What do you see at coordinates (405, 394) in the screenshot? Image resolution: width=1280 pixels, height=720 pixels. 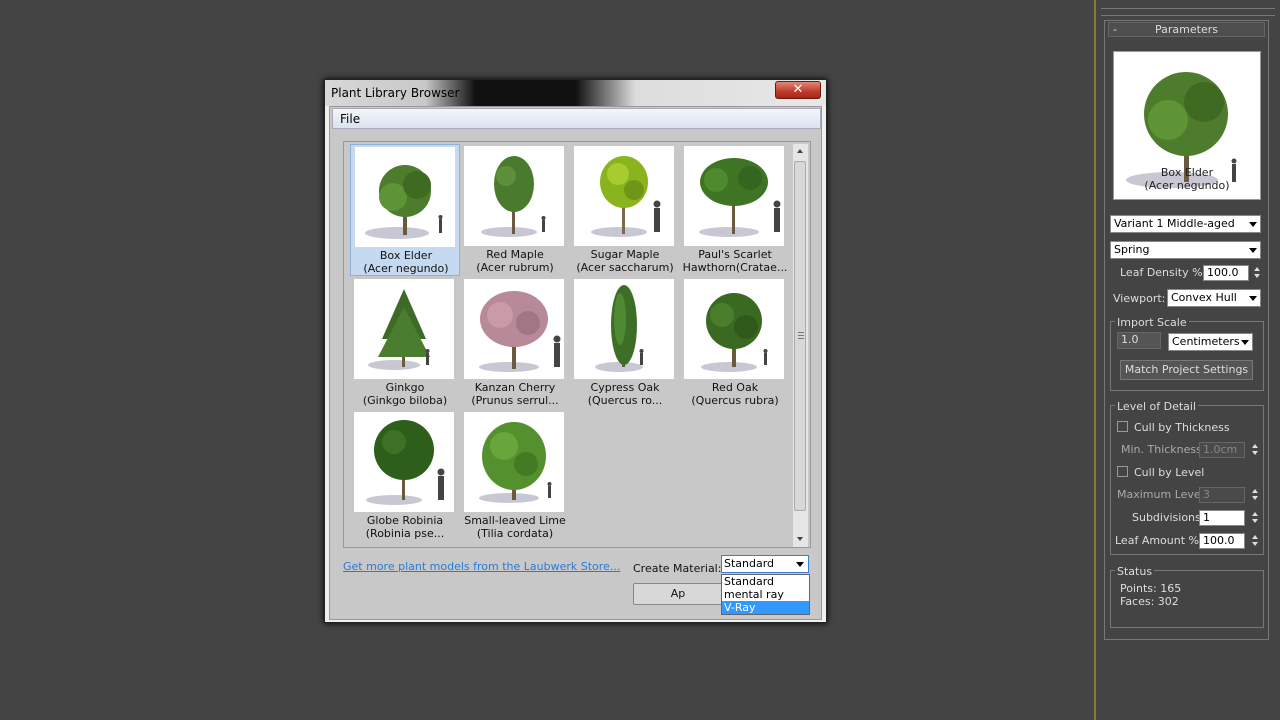 I see `plant-caption: Ginkgo (Ginkgo biloba)` at bounding box center [405, 394].